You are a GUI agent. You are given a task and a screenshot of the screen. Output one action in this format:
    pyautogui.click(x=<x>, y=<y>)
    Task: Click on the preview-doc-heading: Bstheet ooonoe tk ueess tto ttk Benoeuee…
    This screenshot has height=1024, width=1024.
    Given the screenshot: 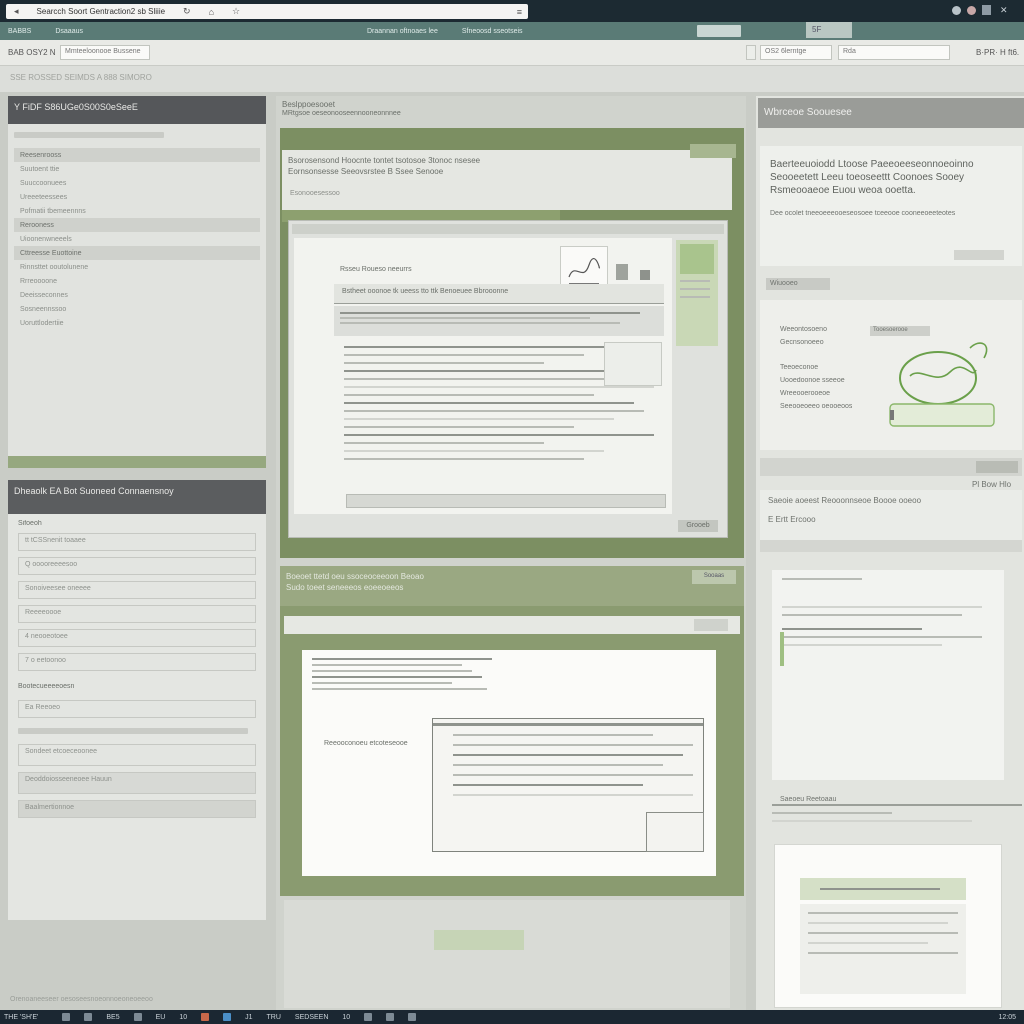 What is the action you would take?
    pyautogui.click(x=425, y=291)
    